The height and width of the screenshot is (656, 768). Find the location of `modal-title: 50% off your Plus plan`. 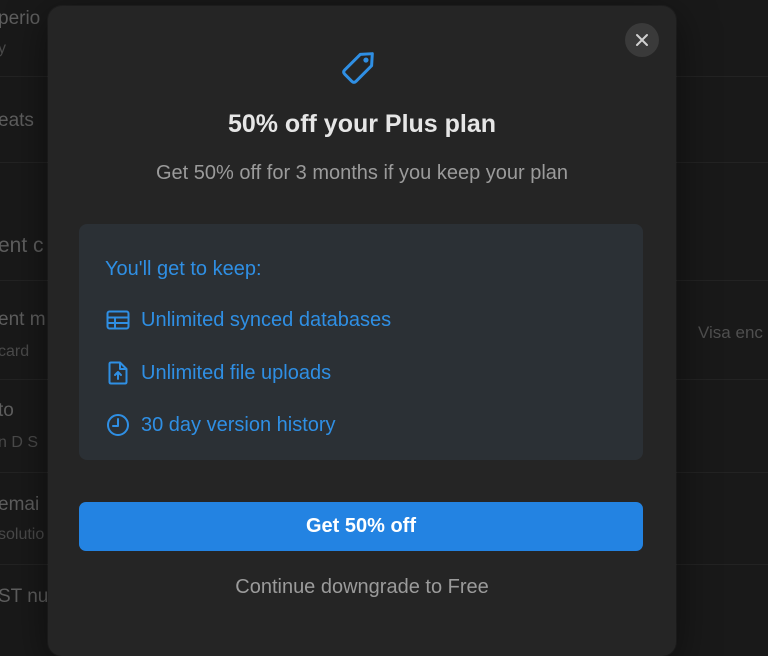

modal-title: 50% off your Plus plan is located at coordinates (362, 124).